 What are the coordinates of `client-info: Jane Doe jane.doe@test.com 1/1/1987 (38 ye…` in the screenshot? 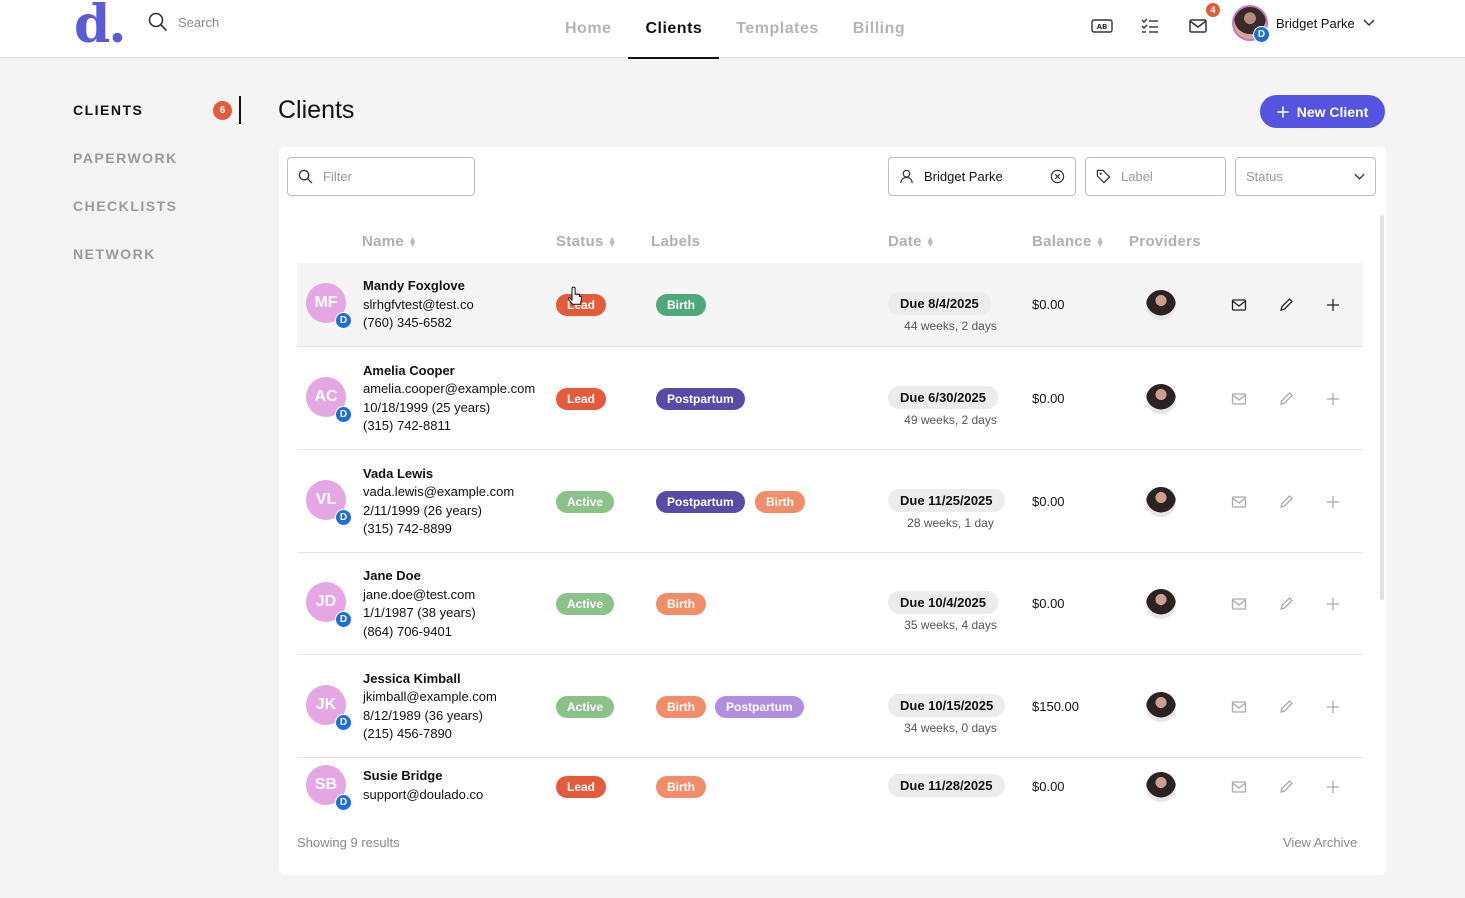 It's located at (419, 604).